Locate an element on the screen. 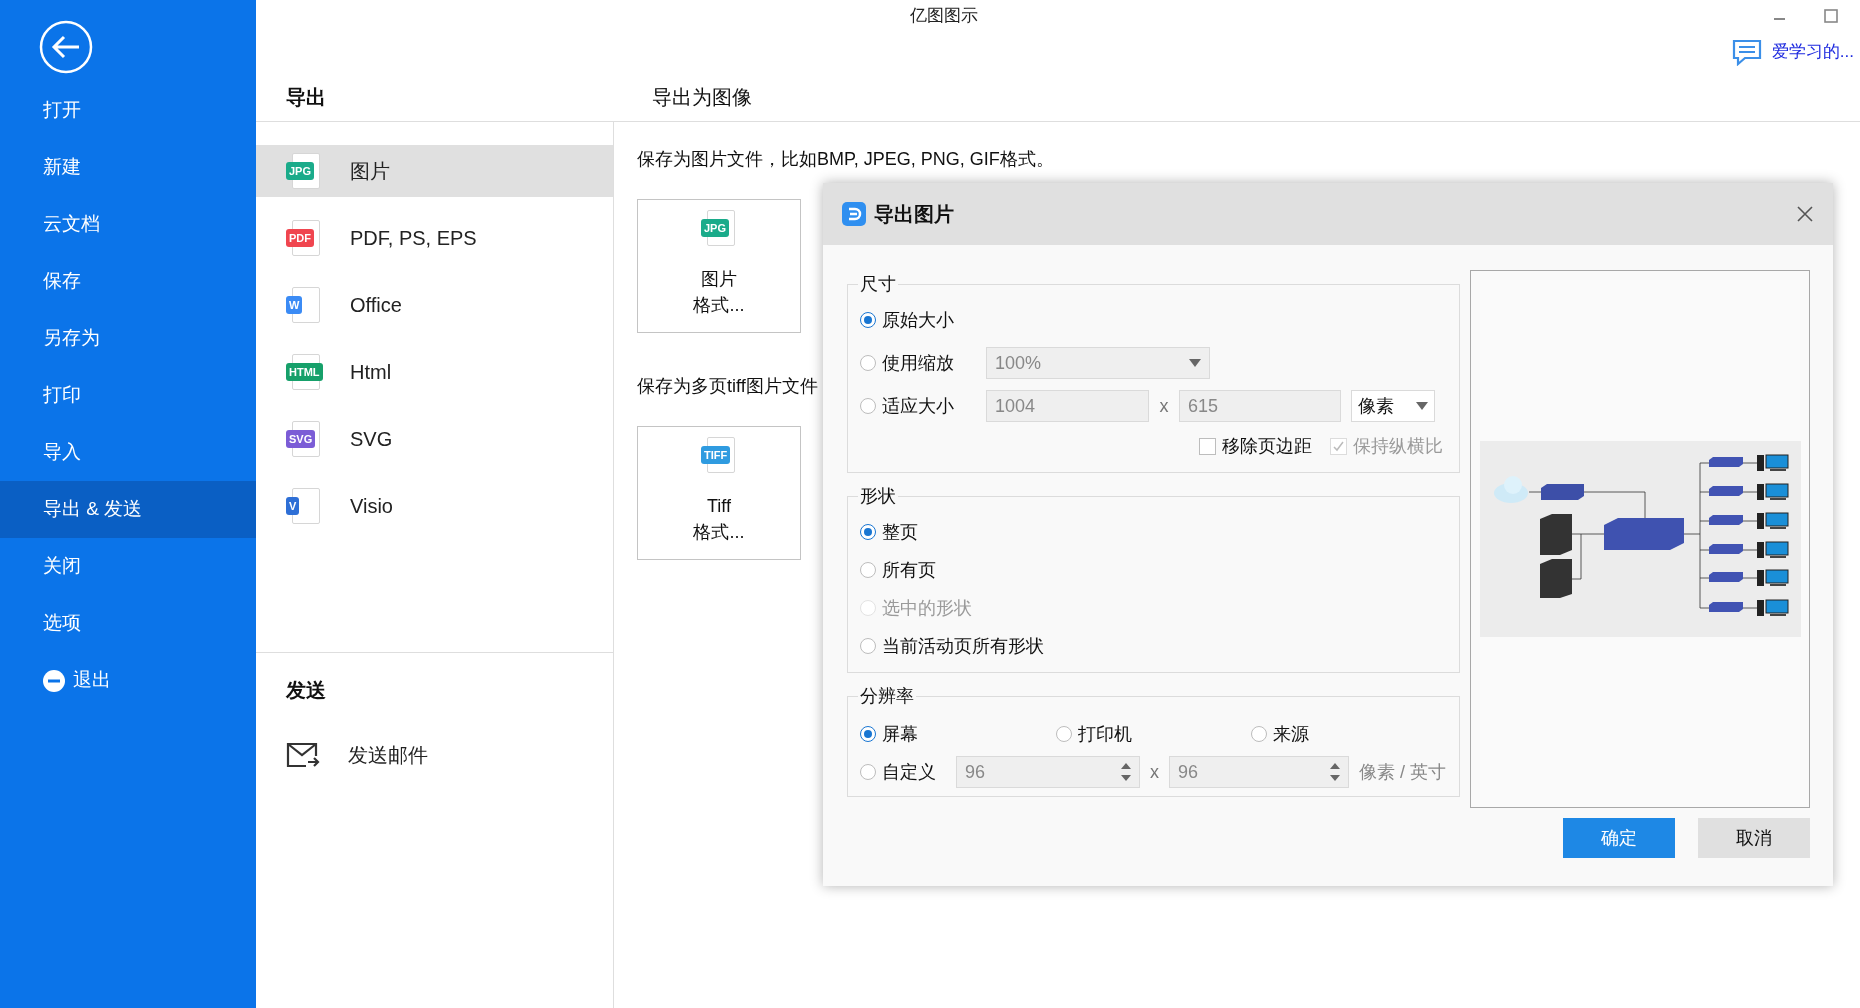 The width and height of the screenshot is (1860, 1008). back-icon is located at coordinates (66, 47).